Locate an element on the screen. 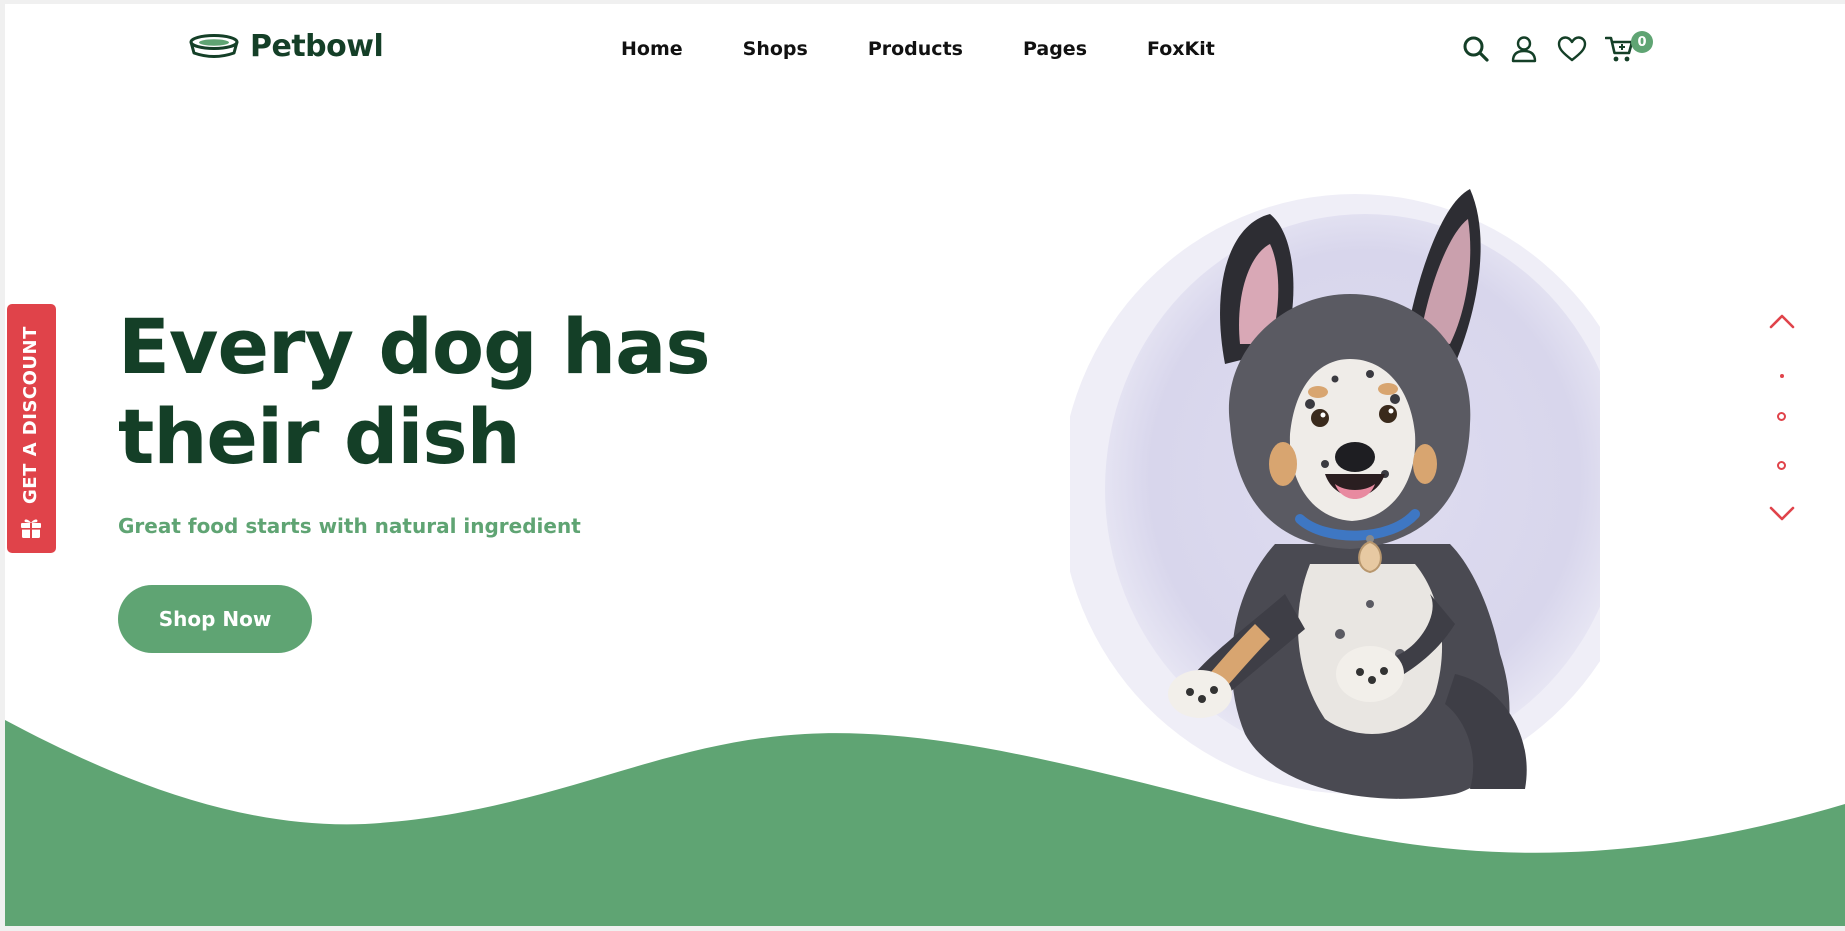  nav-home: Home is located at coordinates (652, 49).